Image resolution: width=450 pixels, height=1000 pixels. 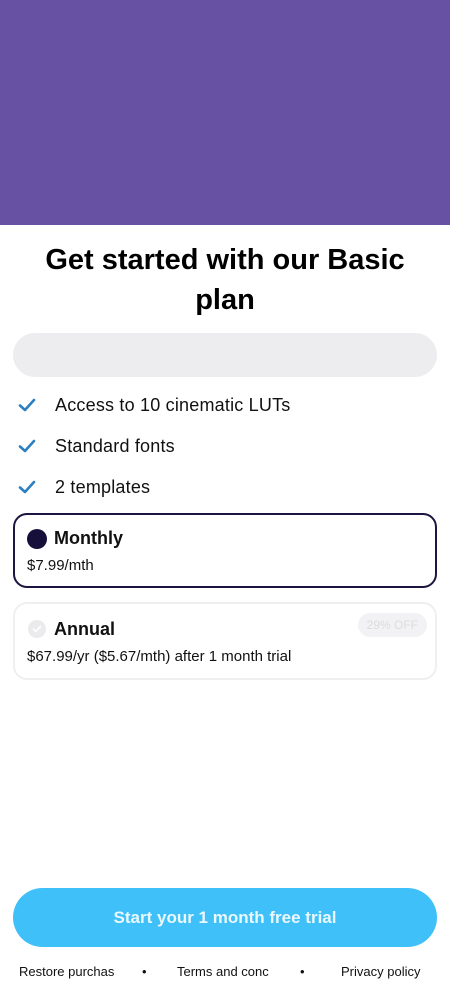 What do you see at coordinates (392, 625) in the screenshot?
I see `discount-badge: 29% OFF` at bounding box center [392, 625].